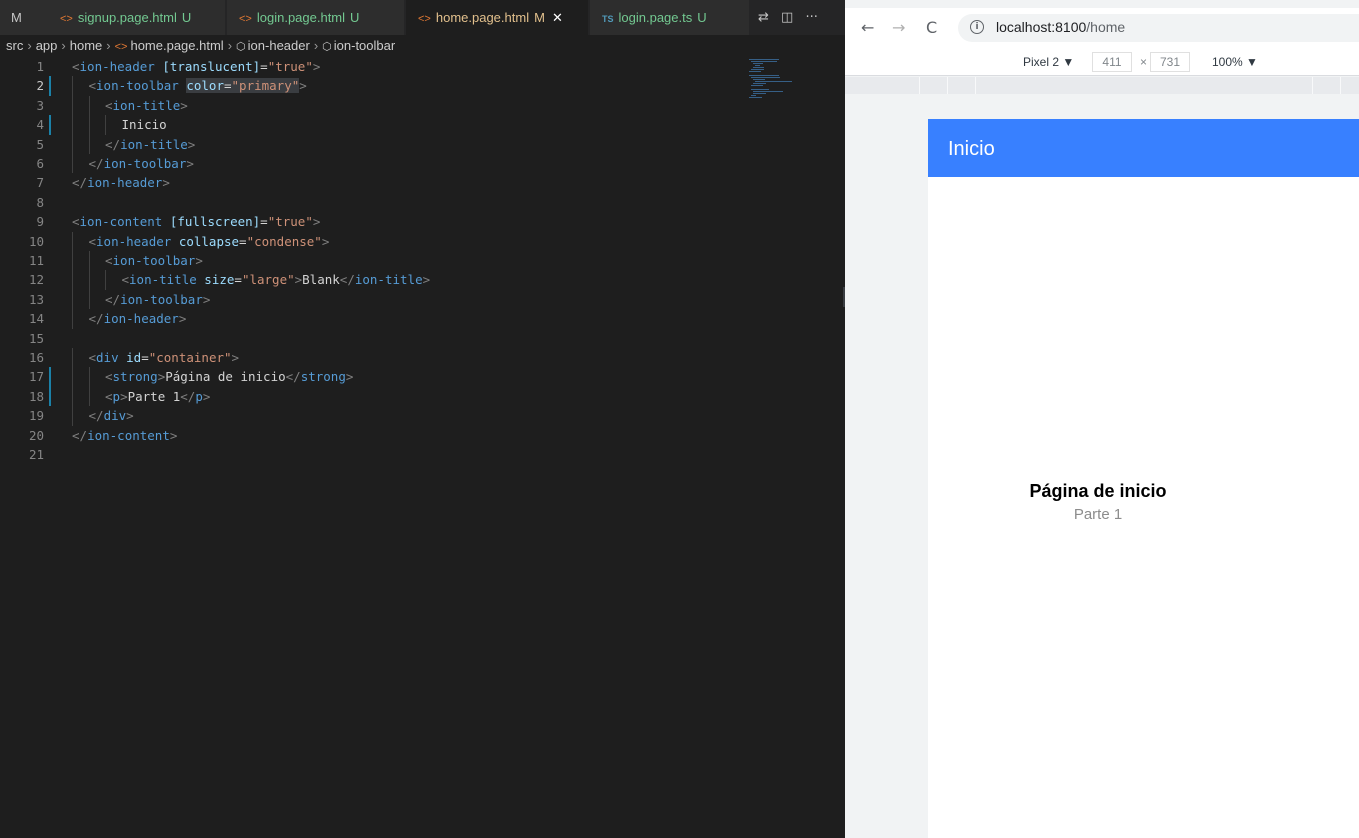 The width and height of the screenshot is (1359, 838). What do you see at coordinates (422, 105) in the screenshot?
I see `code-line: 3 <ion-title>` at bounding box center [422, 105].